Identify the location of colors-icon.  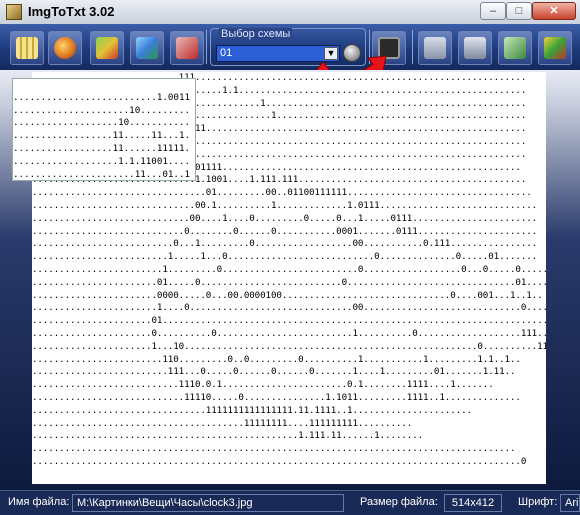
(555, 48).